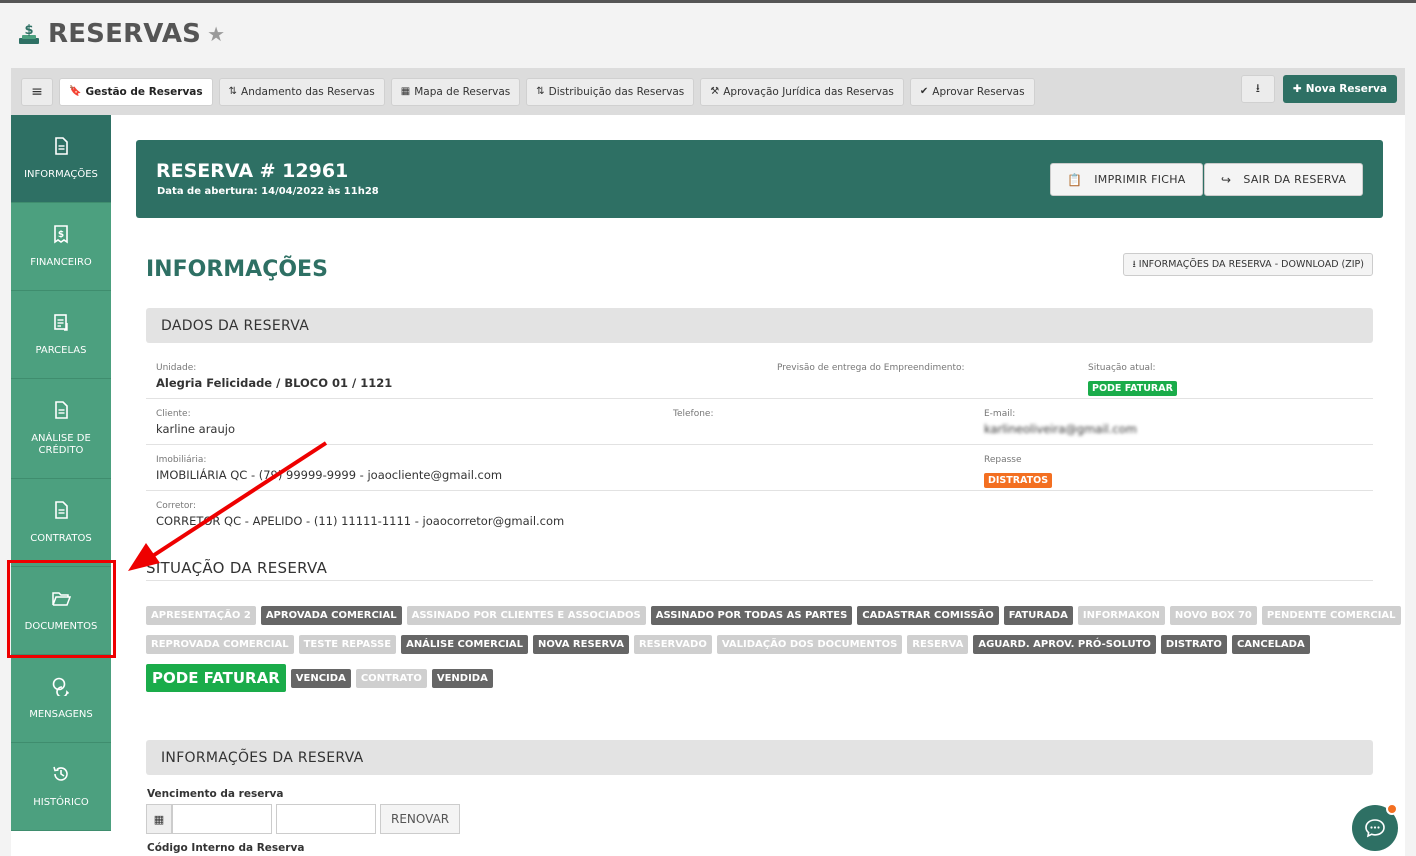 The image size is (1416, 856). Describe the element at coordinates (672, 644) in the screenshot. I see `status-badge: RESERVADO` at that location.